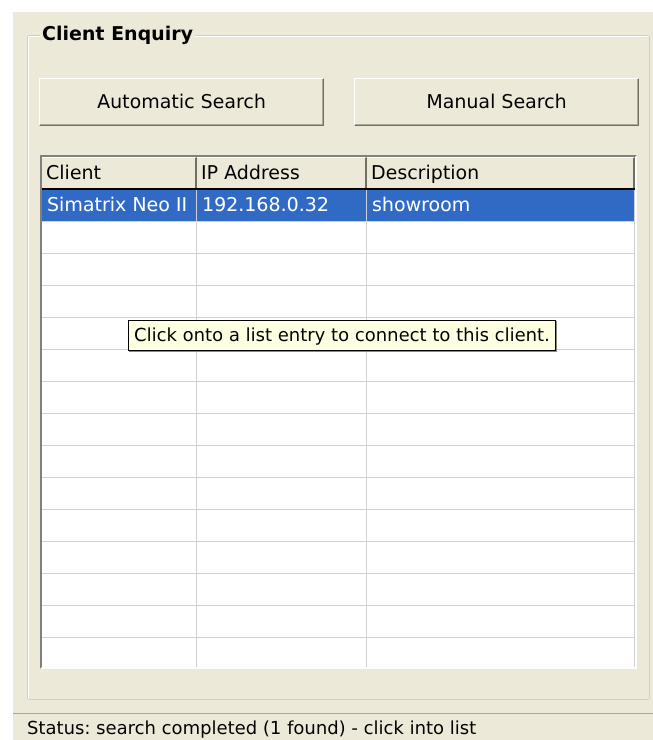  Describe the element at coordinates (333, 726) in the screenshot. I see `status-bar: Status: search completed (1 found) - click into list` at that location.